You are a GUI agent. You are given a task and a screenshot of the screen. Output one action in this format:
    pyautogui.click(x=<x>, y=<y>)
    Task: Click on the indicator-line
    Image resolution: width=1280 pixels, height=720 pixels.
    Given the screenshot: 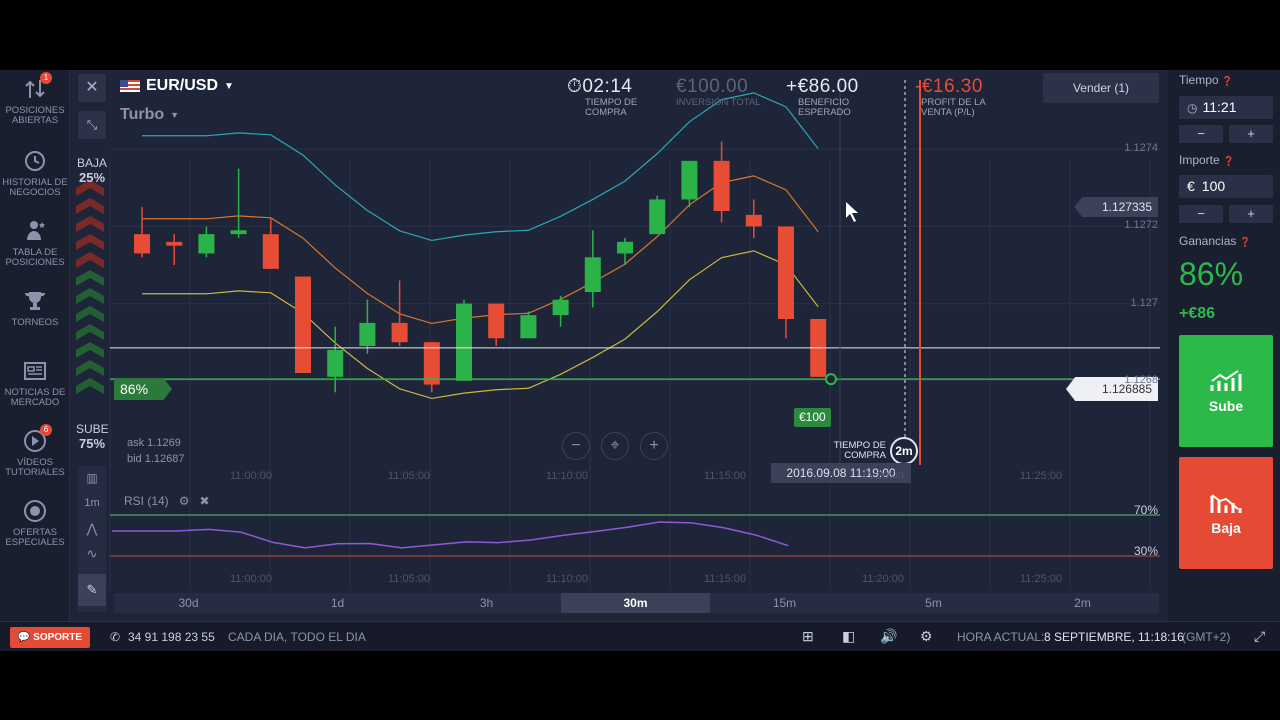 What is the action you would take?
    pyautogui.click(x=480, y=325)
    